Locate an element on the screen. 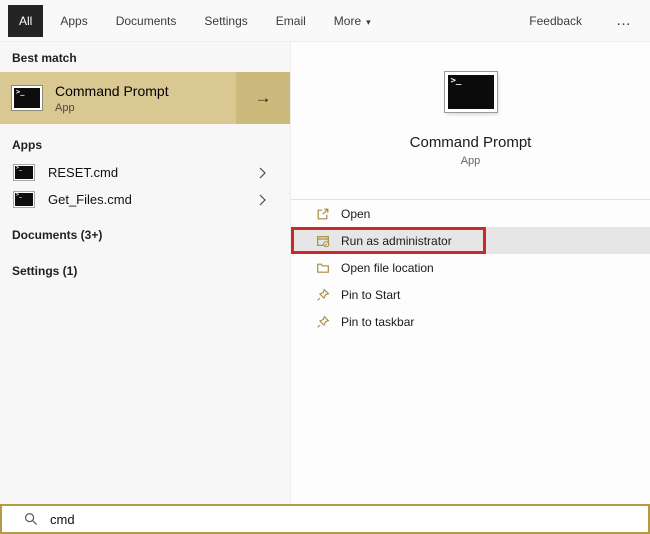  best-match-body: Command Prompt App is located at coordinates (118, 98).